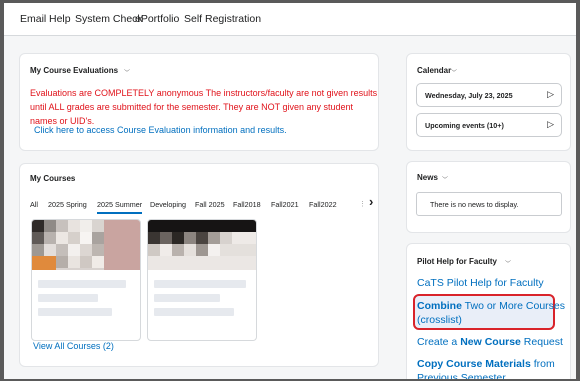 The image size is (580, 381). What do you see at coordinates (427, 177) in the screenshot?
I see `widget-title: News` at bounding box center [427, 177].